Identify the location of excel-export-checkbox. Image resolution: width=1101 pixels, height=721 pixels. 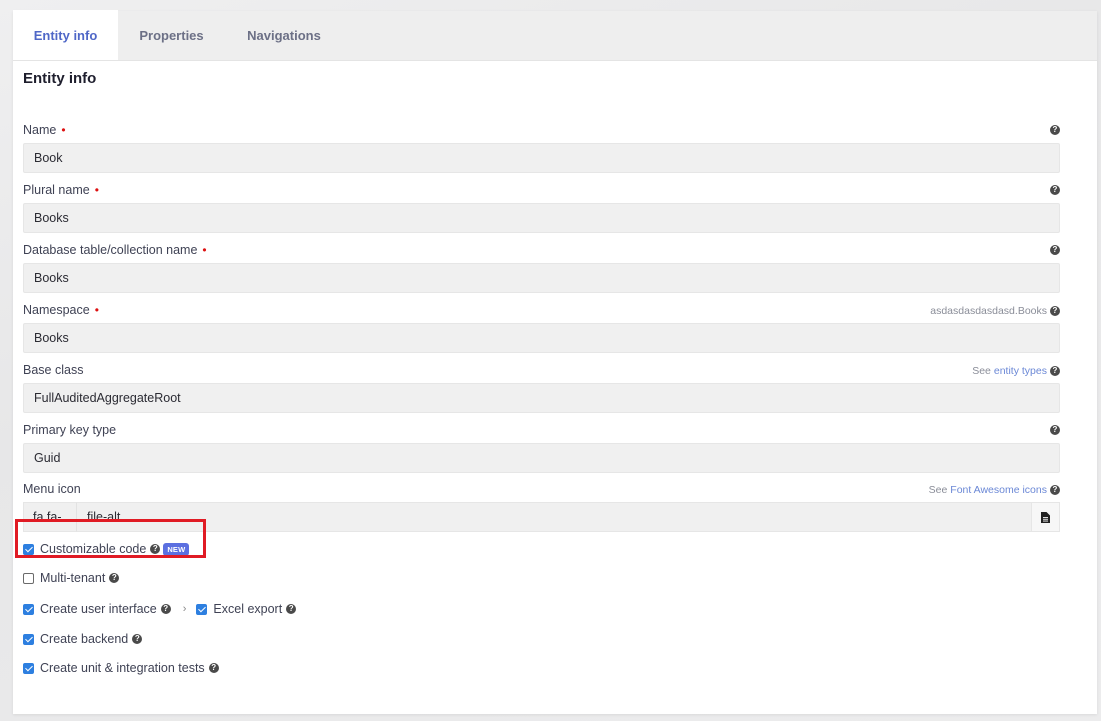
(202, 609).